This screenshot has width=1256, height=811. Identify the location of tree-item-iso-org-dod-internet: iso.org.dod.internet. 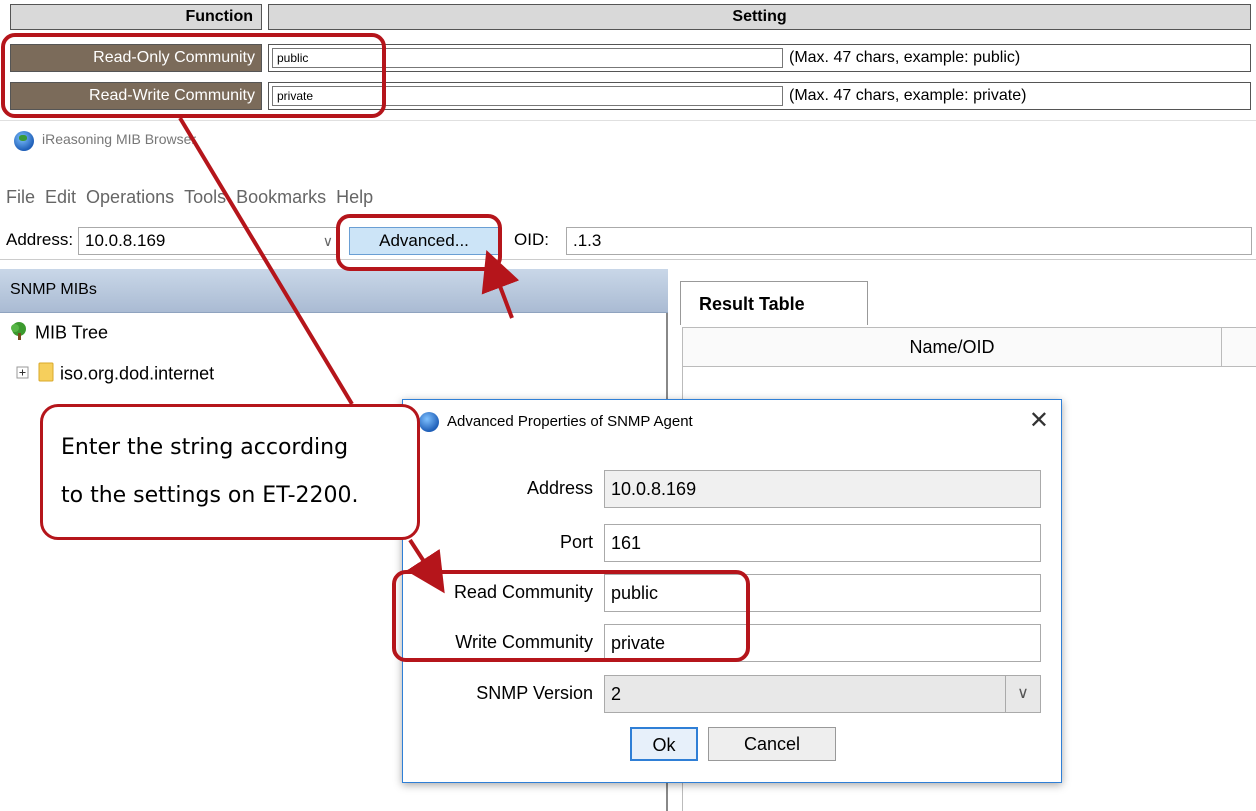
(115, 374).